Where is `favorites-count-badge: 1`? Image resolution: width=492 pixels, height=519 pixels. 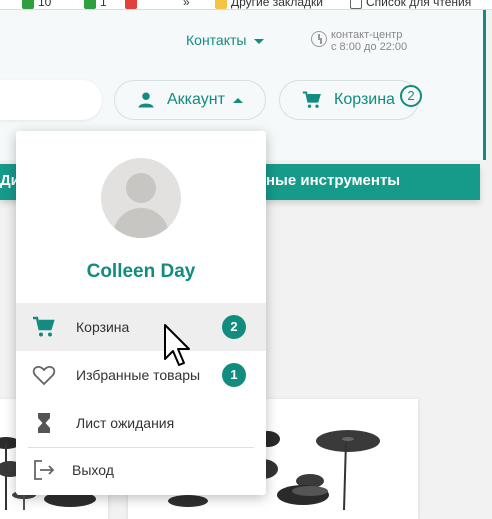 favorites-count-badge: 1 is located at coordinates (234, 375).